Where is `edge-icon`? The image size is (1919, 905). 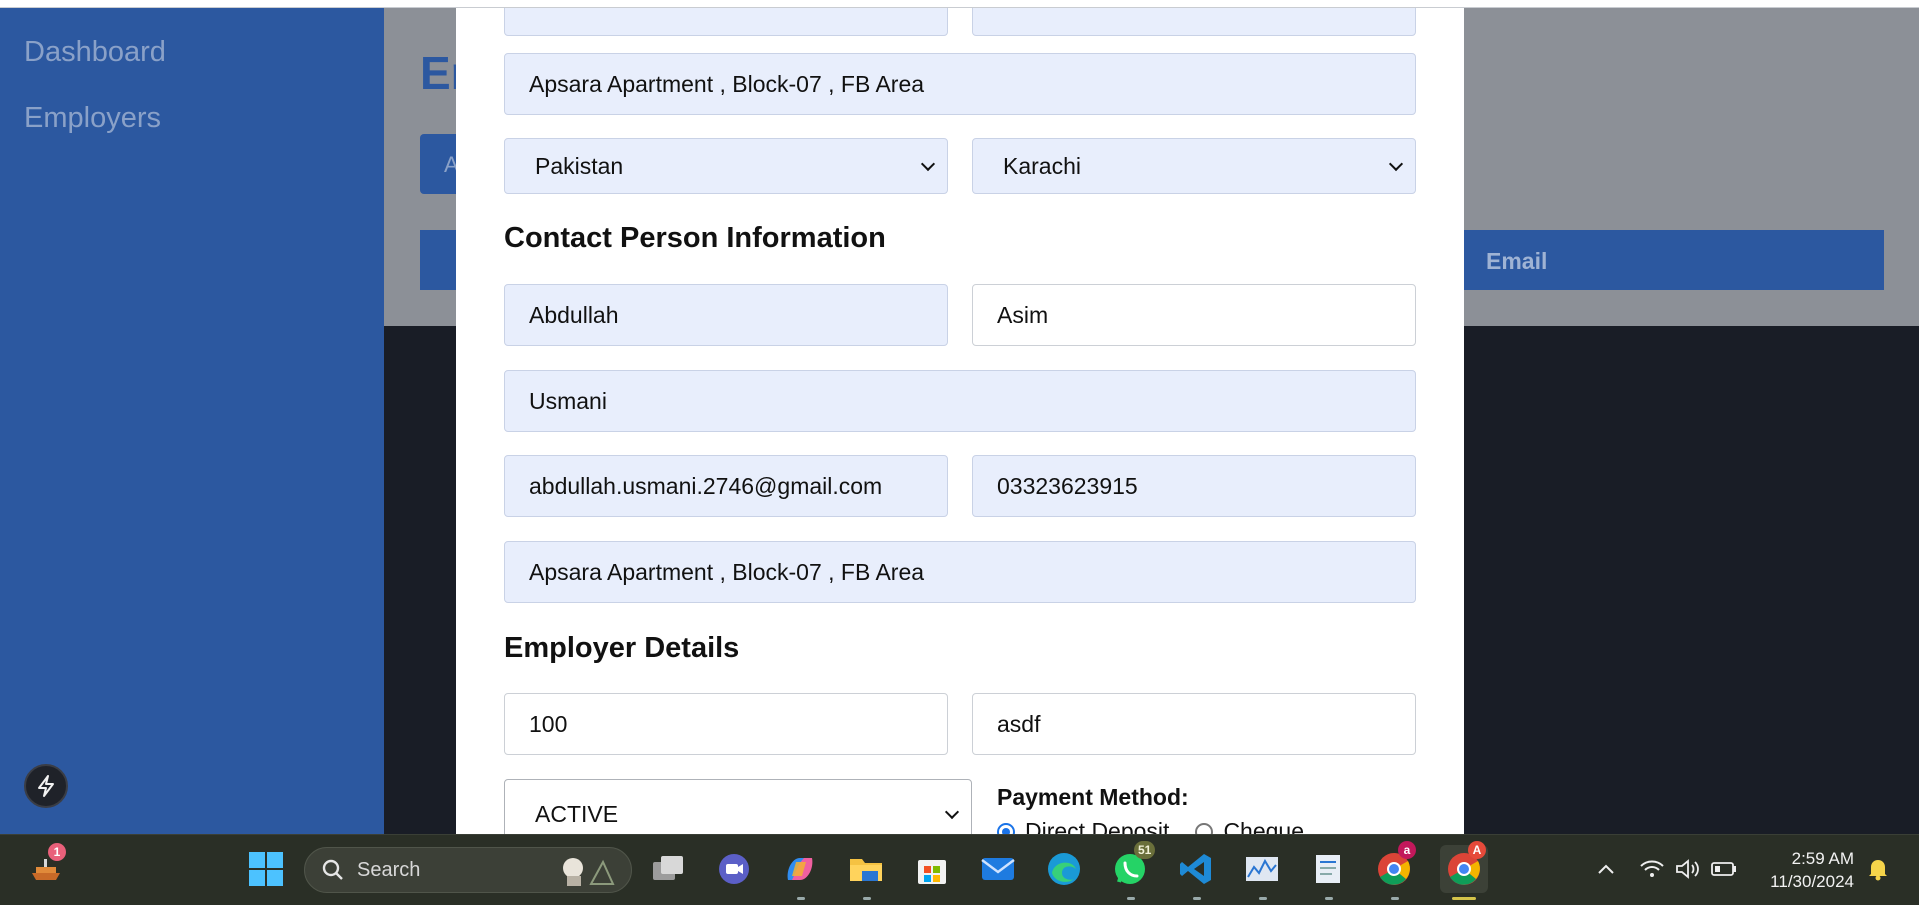 edge-icon is located at coordinates (1064, 869).